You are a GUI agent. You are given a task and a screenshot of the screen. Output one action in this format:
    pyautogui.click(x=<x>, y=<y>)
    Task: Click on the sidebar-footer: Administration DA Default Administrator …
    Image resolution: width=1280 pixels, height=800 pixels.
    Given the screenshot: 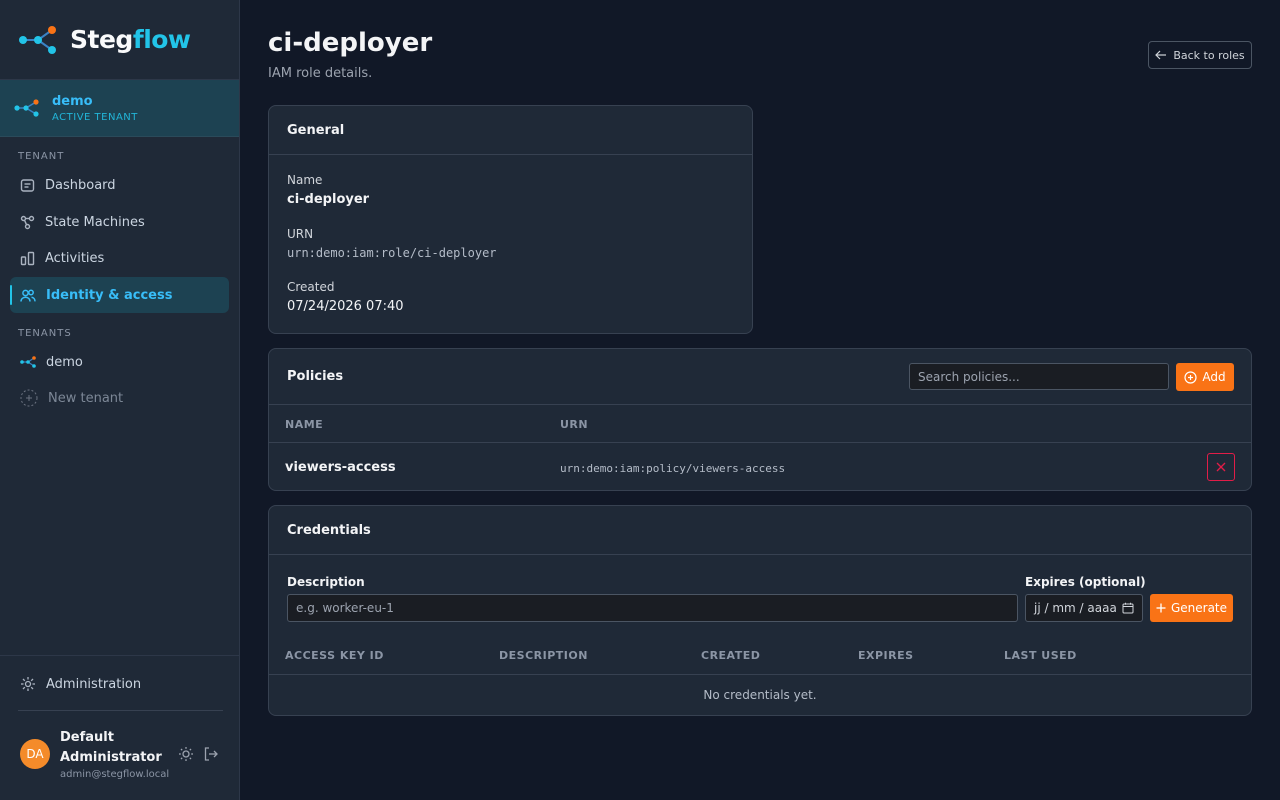 What is the action you would take?
    pyautogui.click(x=119, y=727)
    